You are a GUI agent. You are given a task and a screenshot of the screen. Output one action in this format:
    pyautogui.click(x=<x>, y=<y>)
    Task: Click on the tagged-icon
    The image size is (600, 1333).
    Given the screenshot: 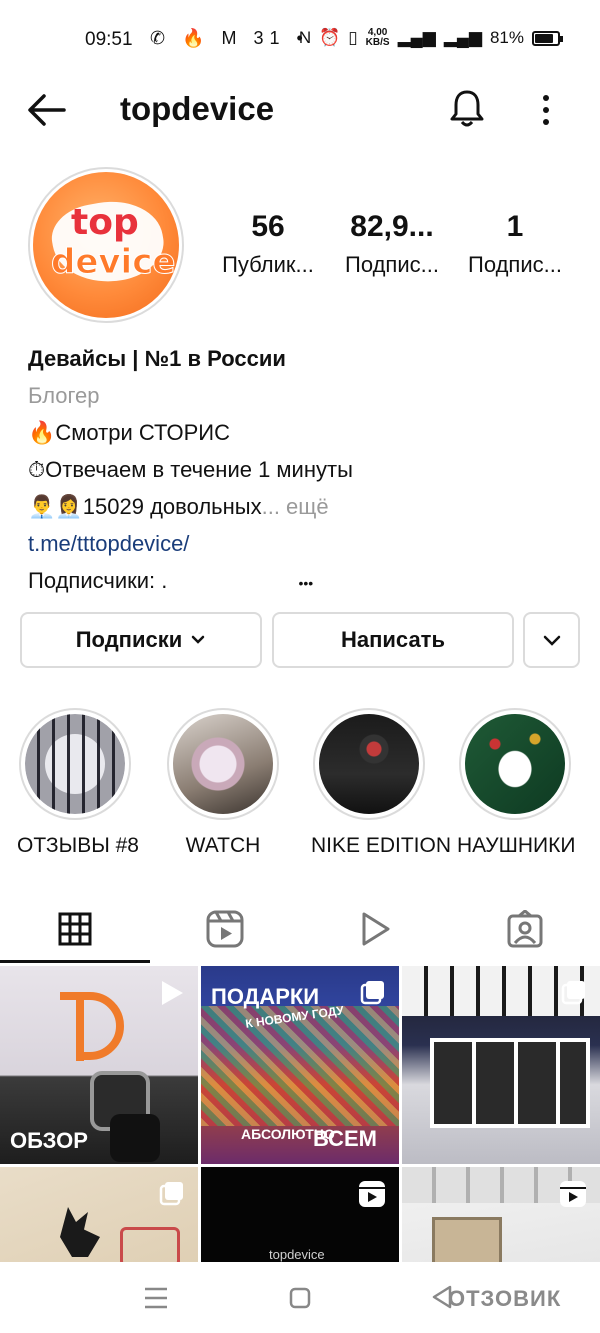 What is the action you would take?
    pyautogui.click(x=525, y=929)
    